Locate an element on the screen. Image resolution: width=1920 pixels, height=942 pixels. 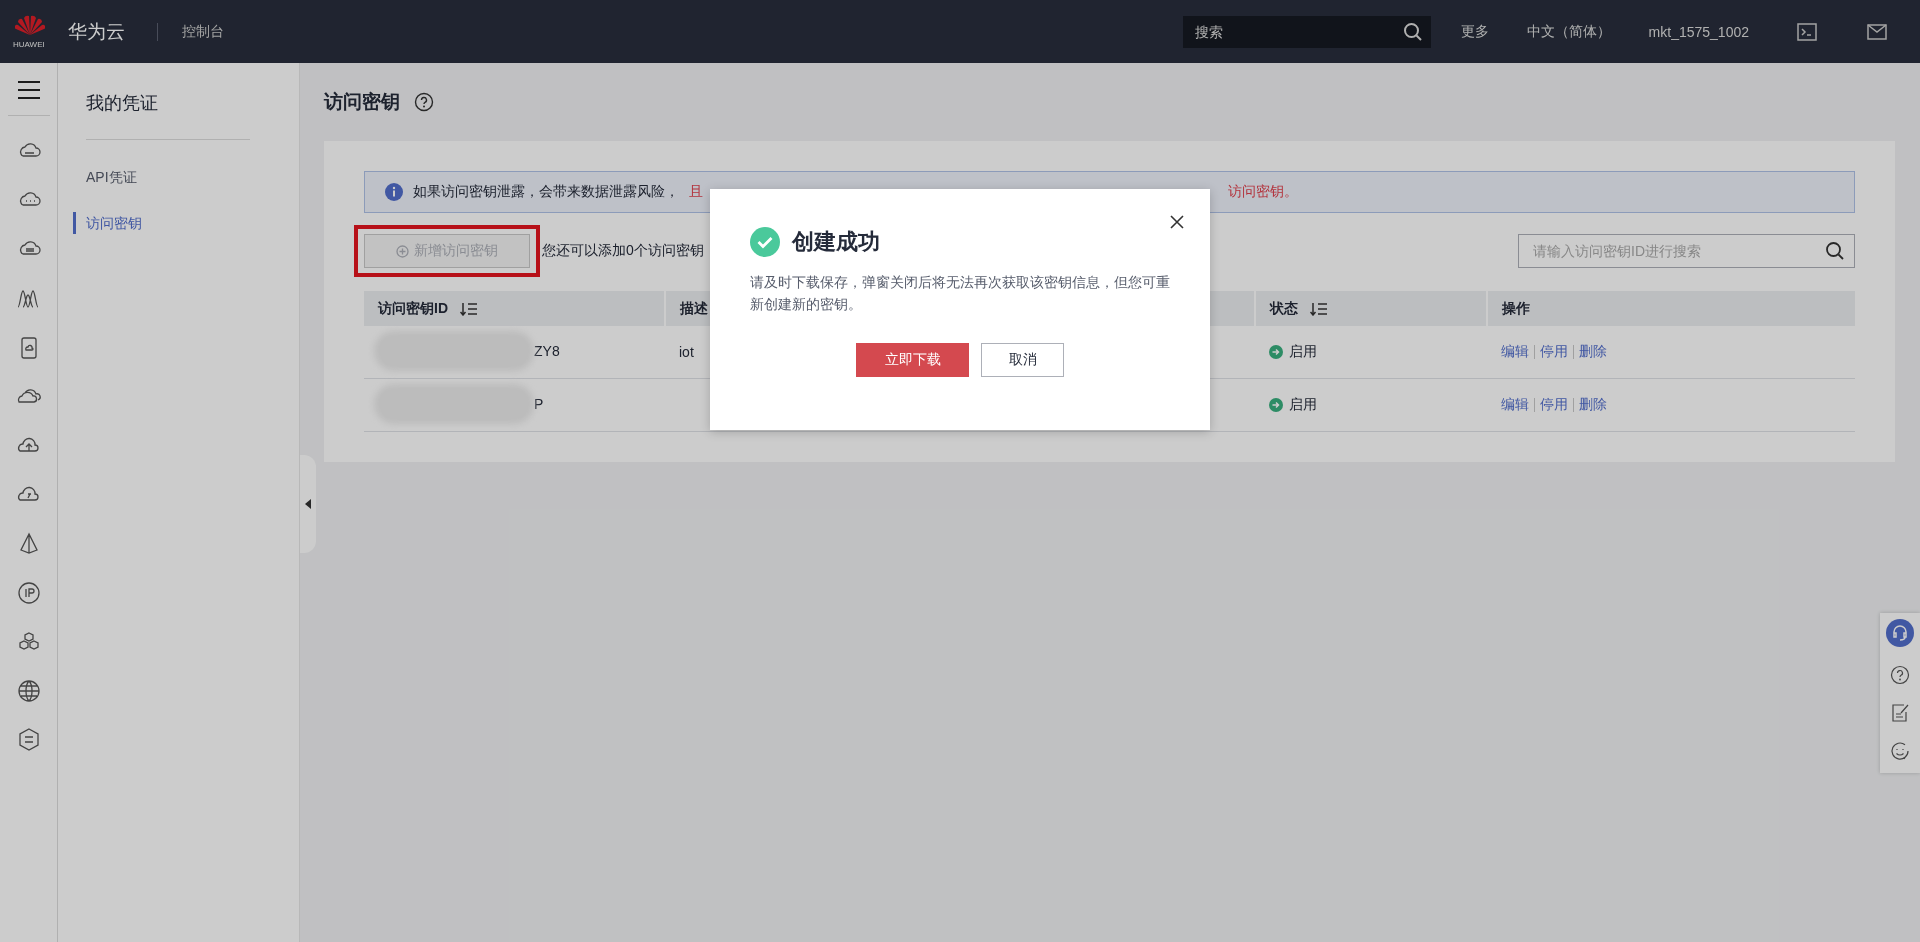
logo-caption: HUAWEI is located at coordinates (29, 44).